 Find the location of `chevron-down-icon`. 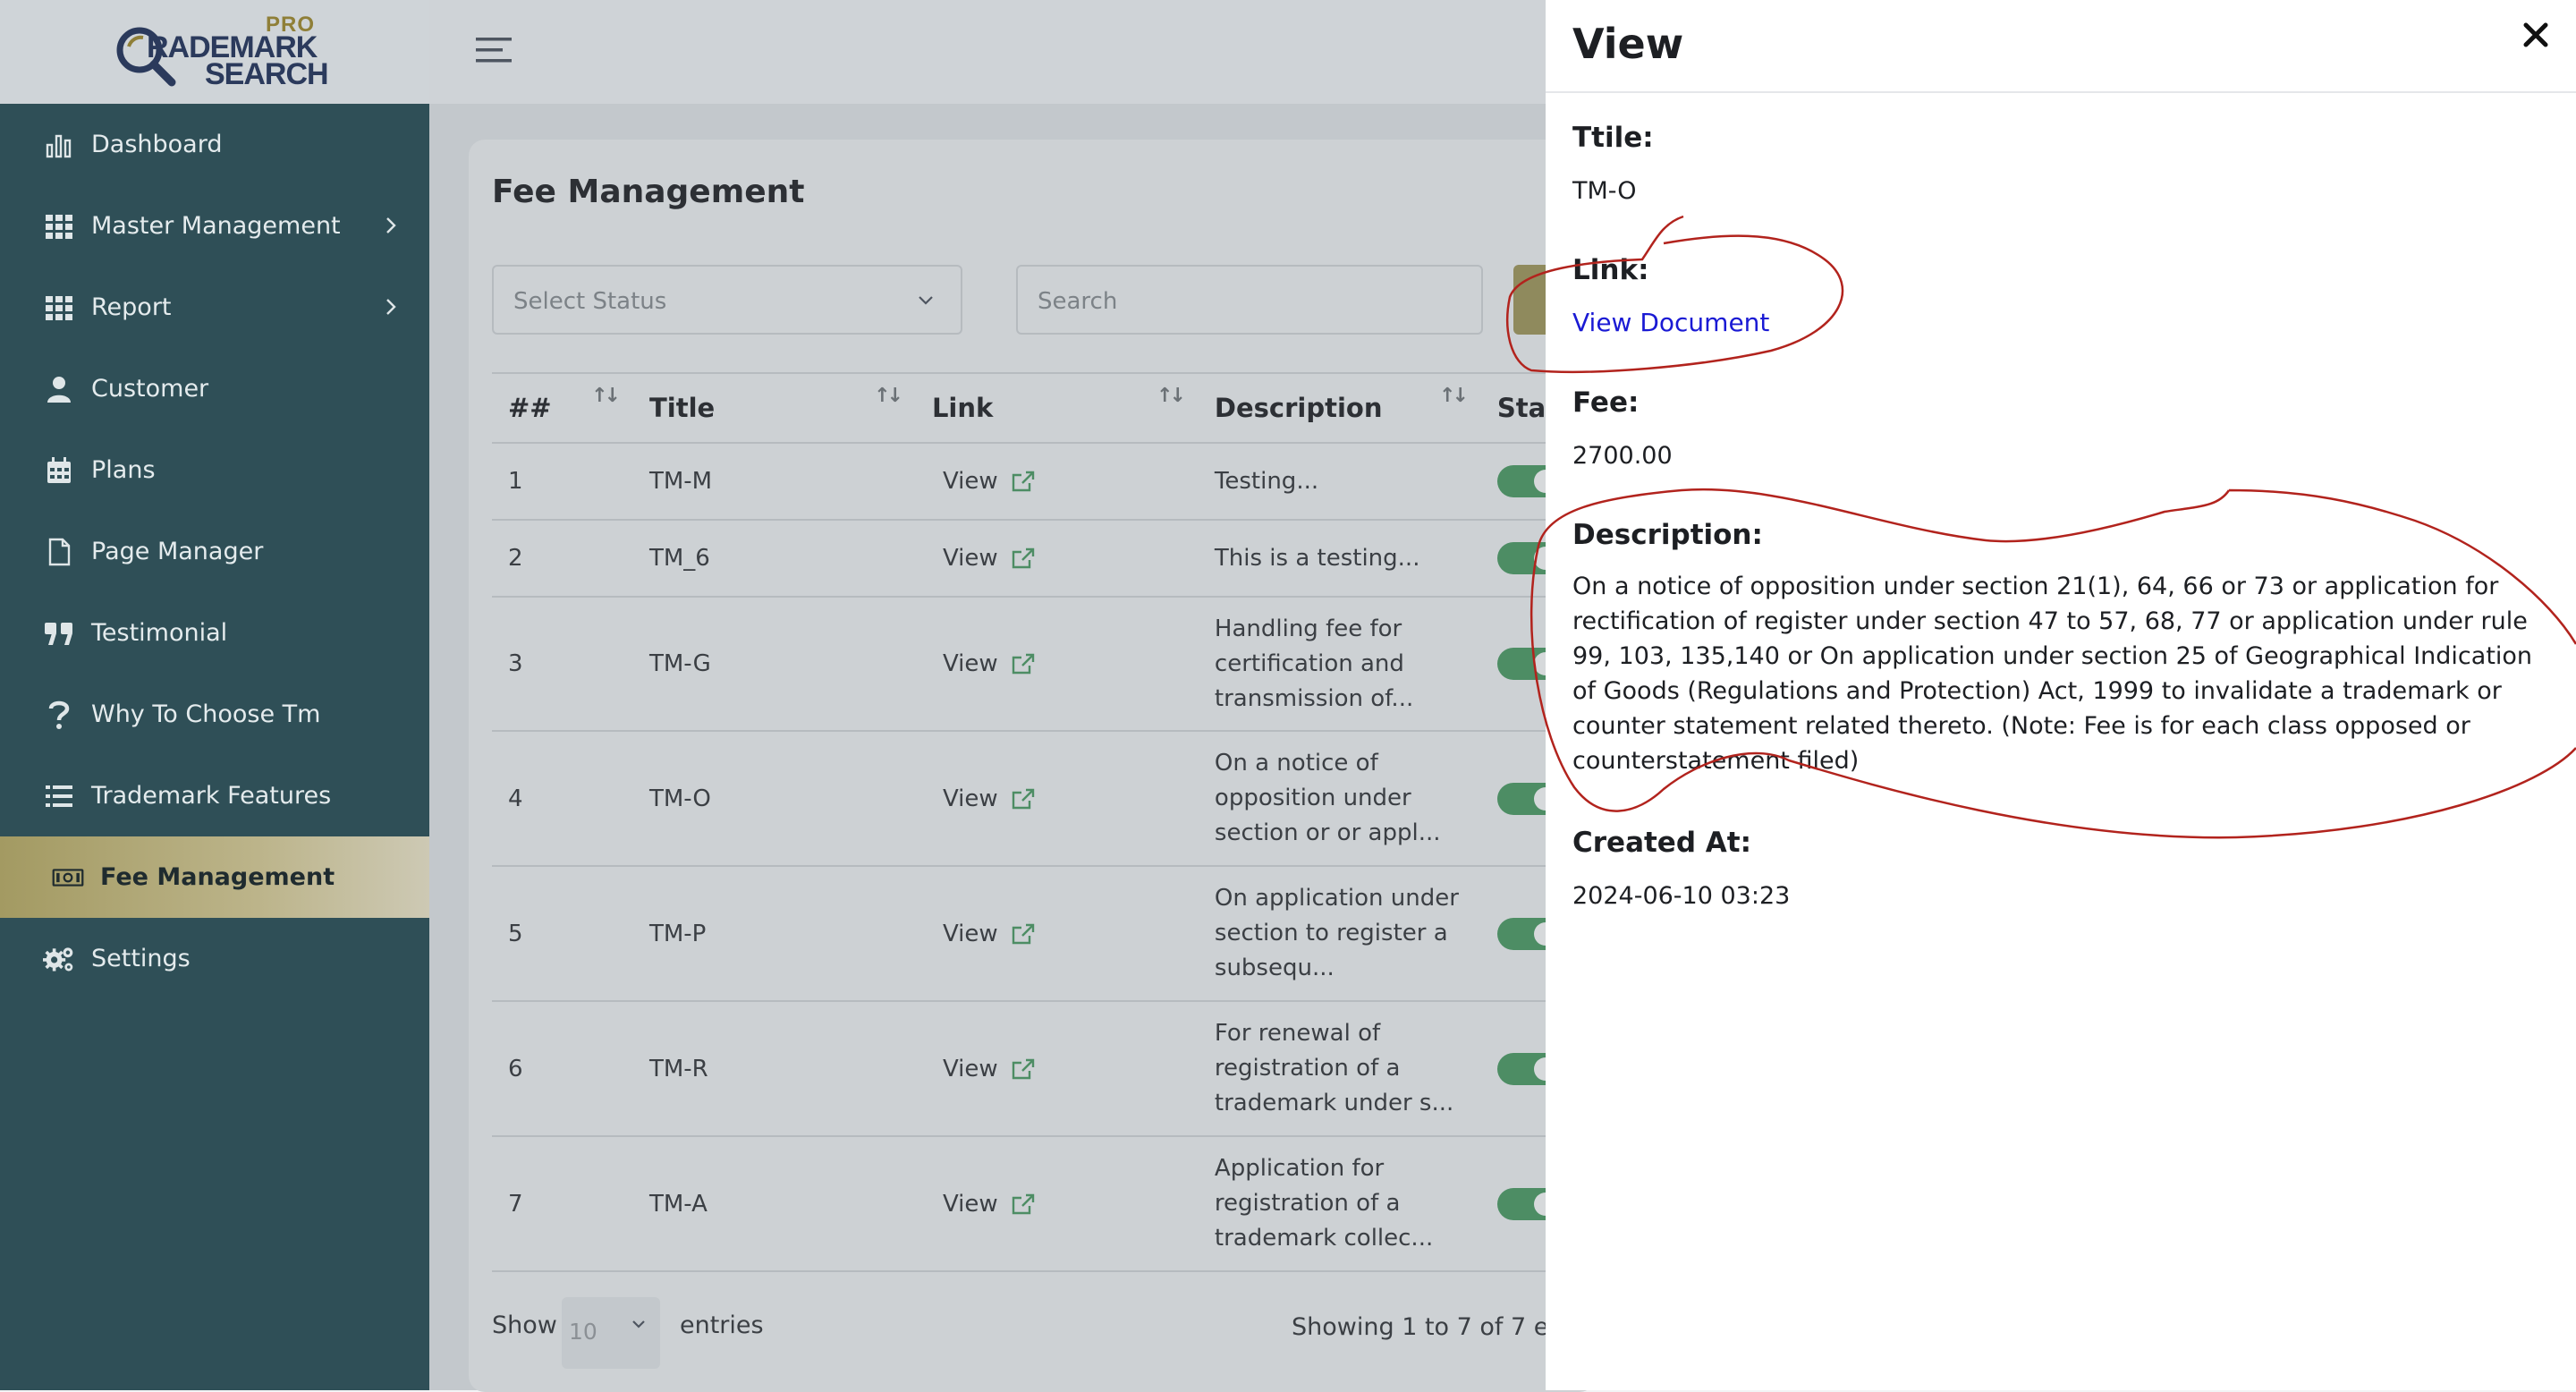

chevron-down-icon is located at coordinates (926, 300).